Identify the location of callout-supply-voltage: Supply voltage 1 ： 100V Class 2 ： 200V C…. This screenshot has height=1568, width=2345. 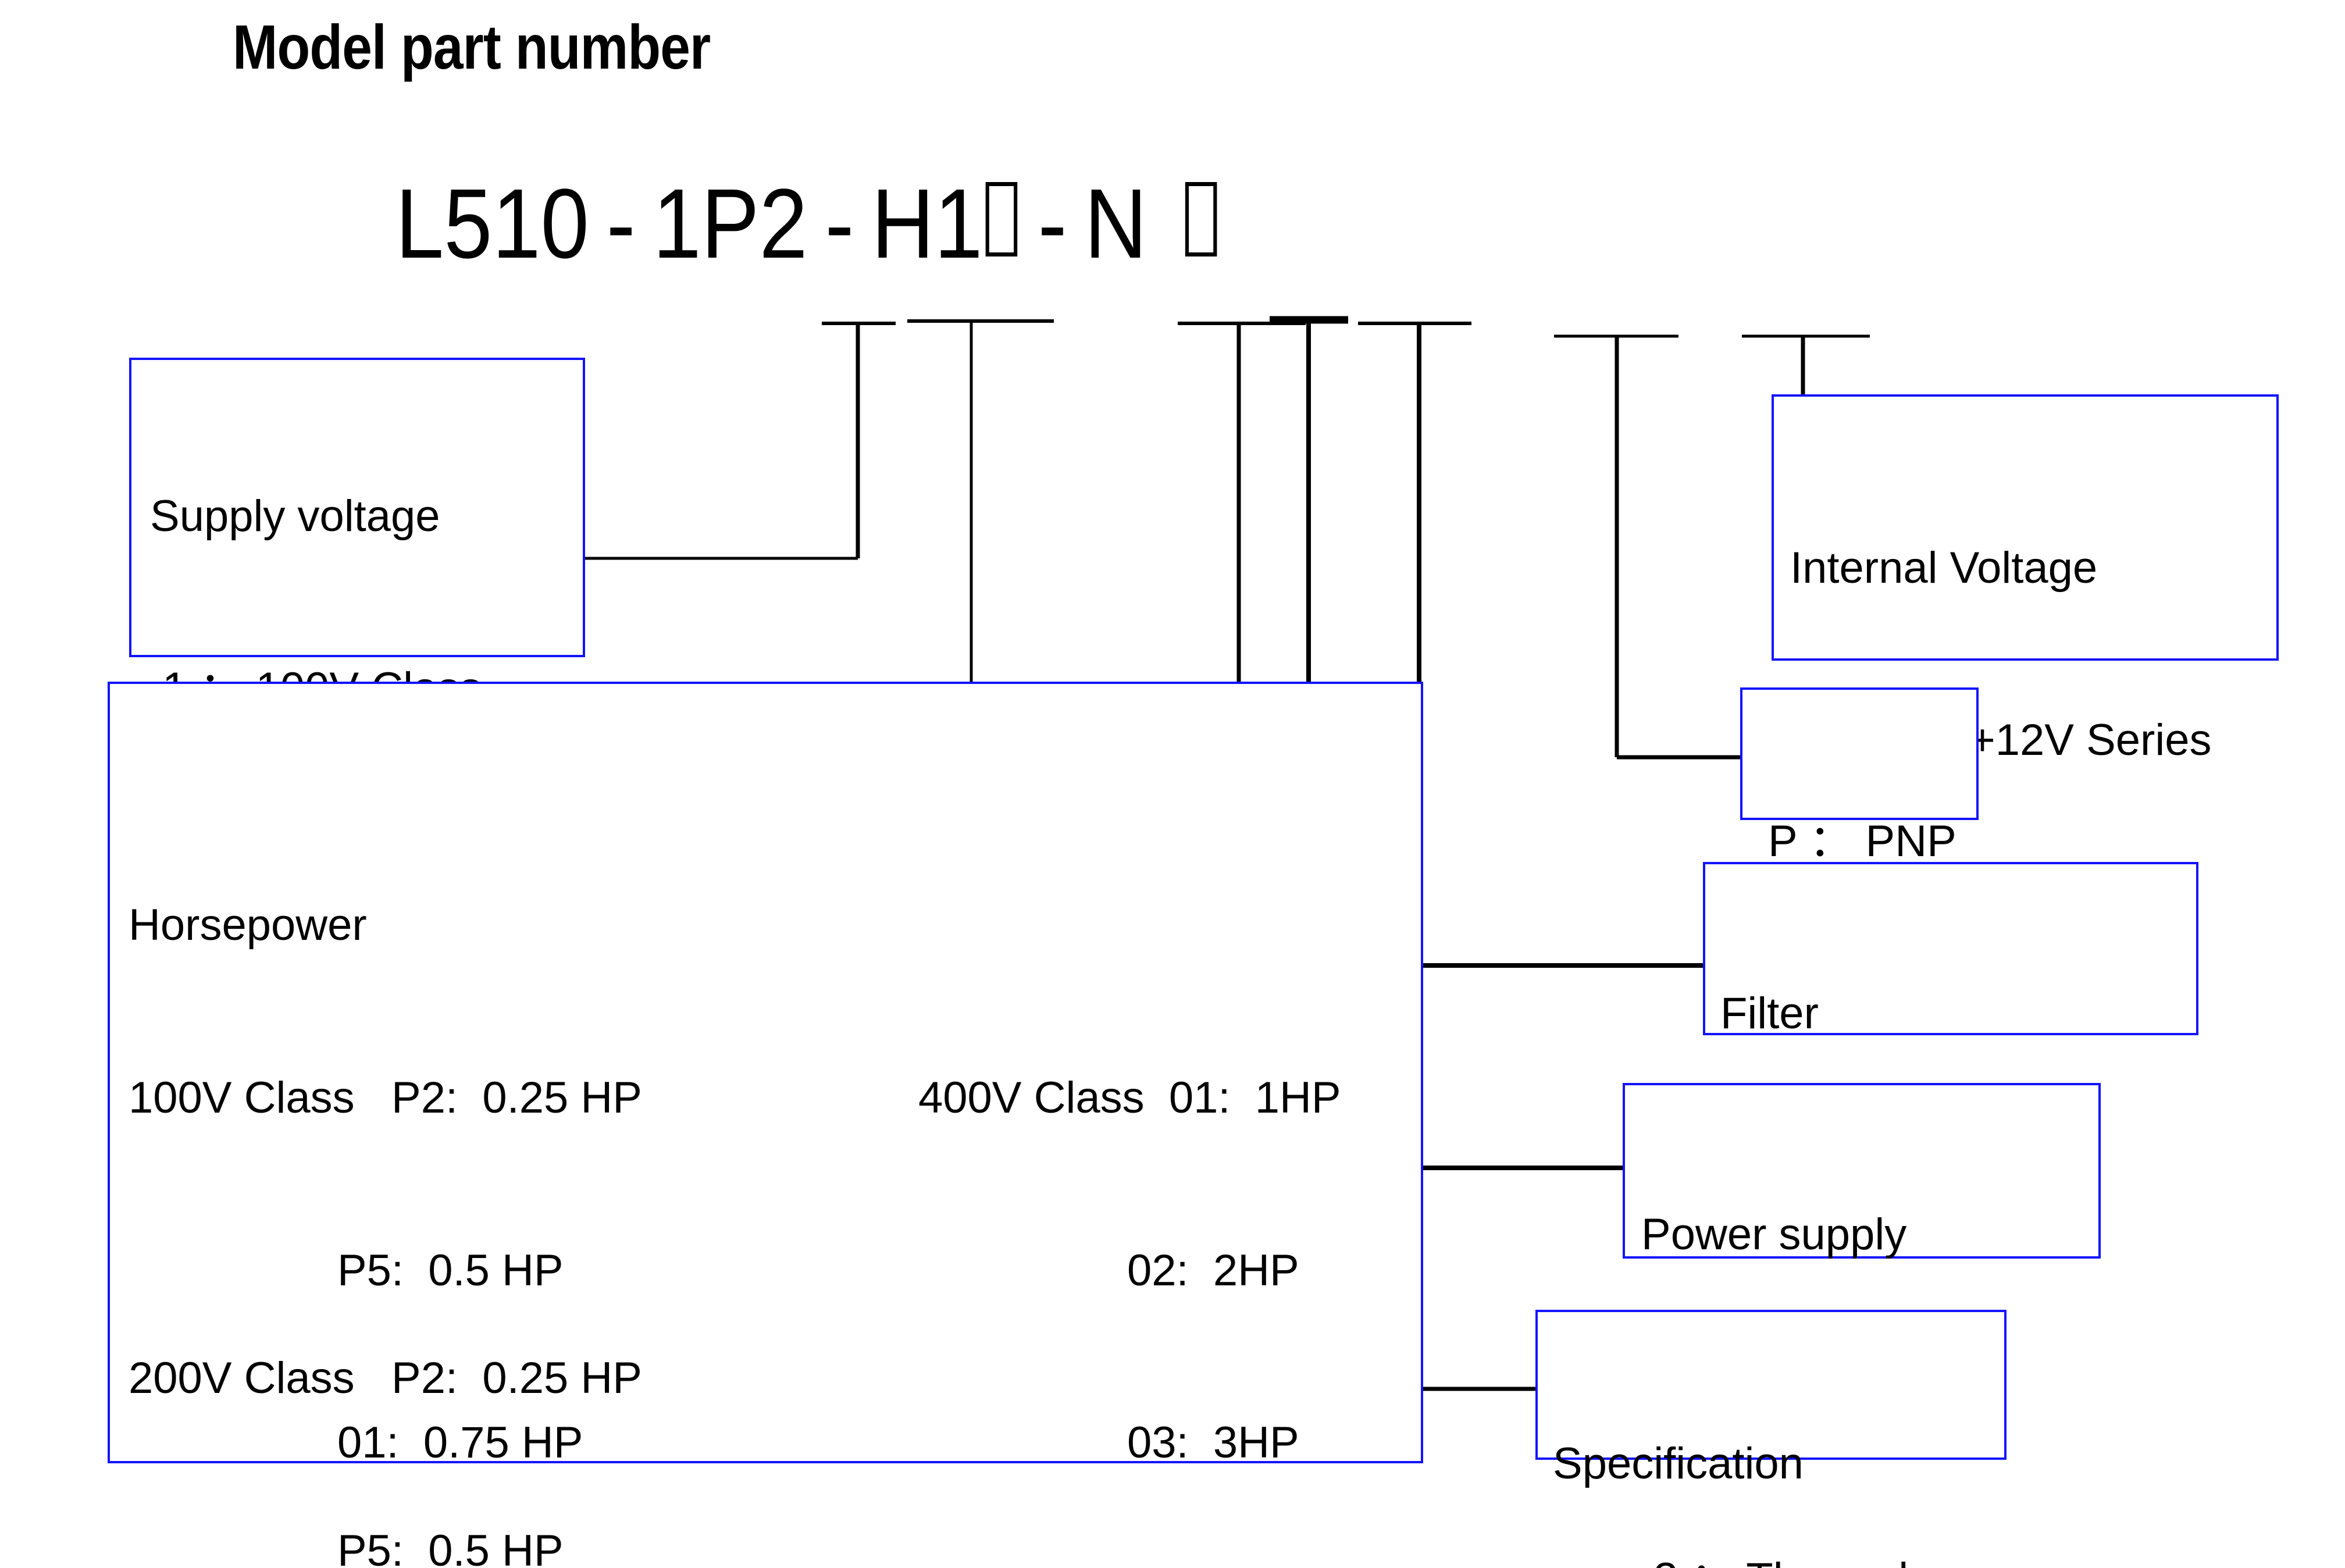
(357, 708).